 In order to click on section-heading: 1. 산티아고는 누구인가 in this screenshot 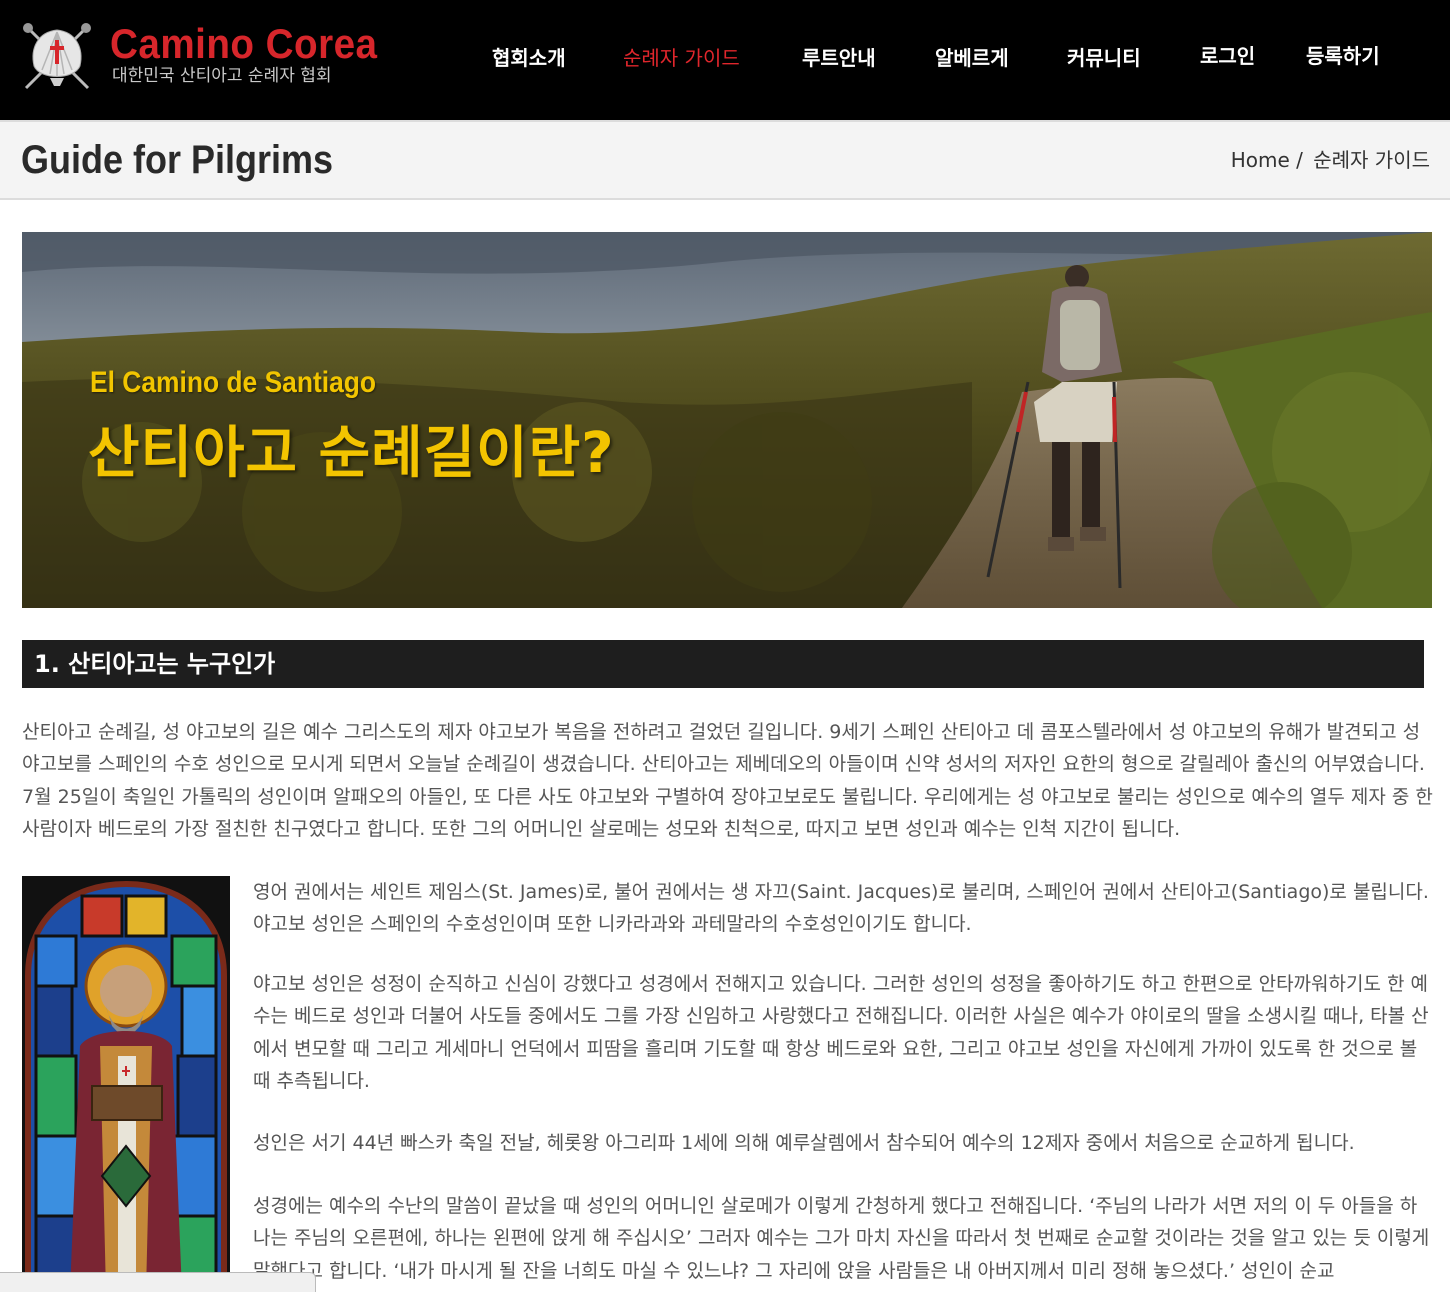, I will do `click(723, 664)`.